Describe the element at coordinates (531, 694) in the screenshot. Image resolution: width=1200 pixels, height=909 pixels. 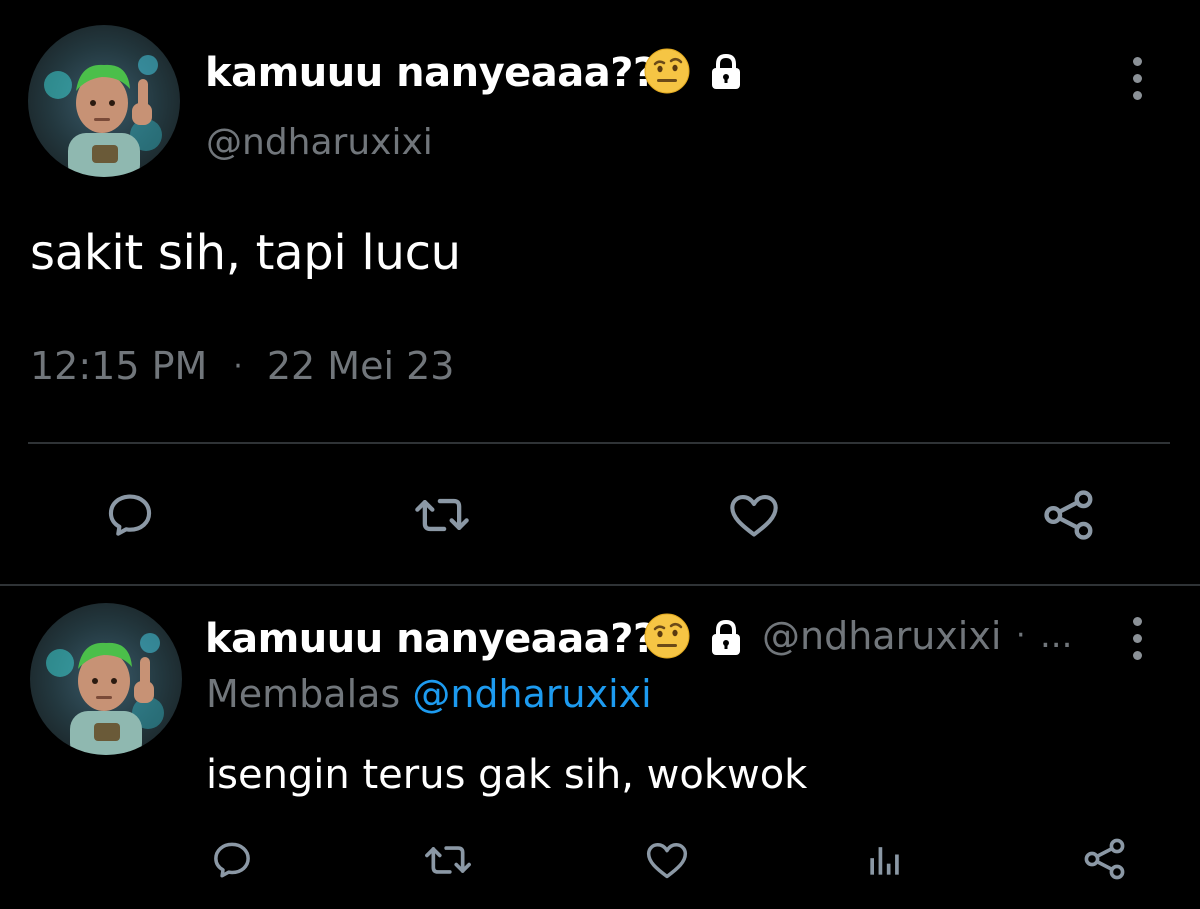
I see `mention-link: @ndharuxixi` at that location.